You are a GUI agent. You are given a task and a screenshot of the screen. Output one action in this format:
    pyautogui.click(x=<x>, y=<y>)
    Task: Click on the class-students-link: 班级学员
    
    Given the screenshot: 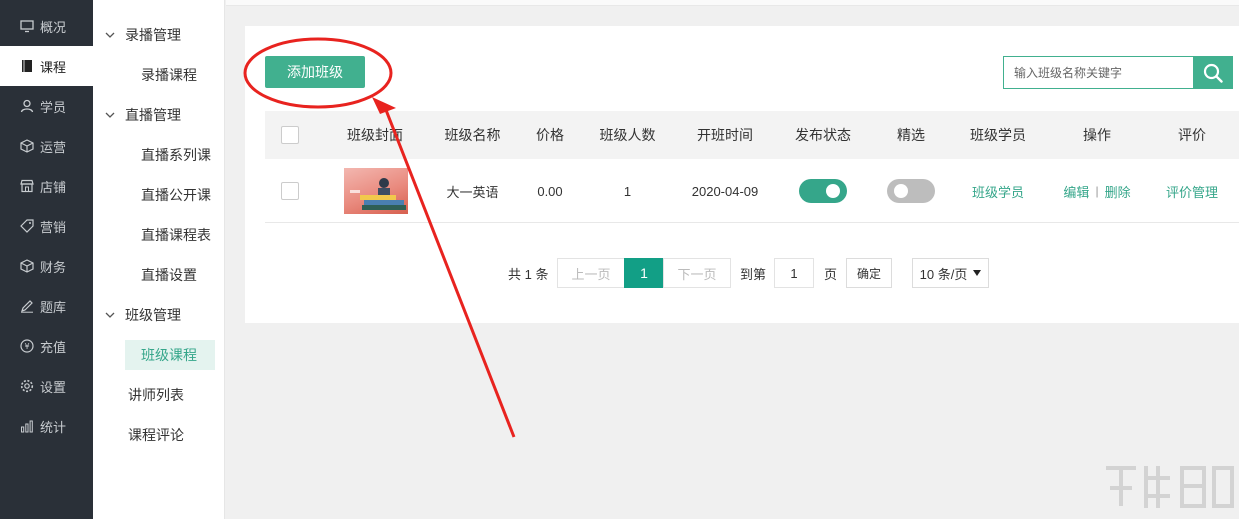 What is the action you would take?
    pyautogui.click(x=998, y=191)
    